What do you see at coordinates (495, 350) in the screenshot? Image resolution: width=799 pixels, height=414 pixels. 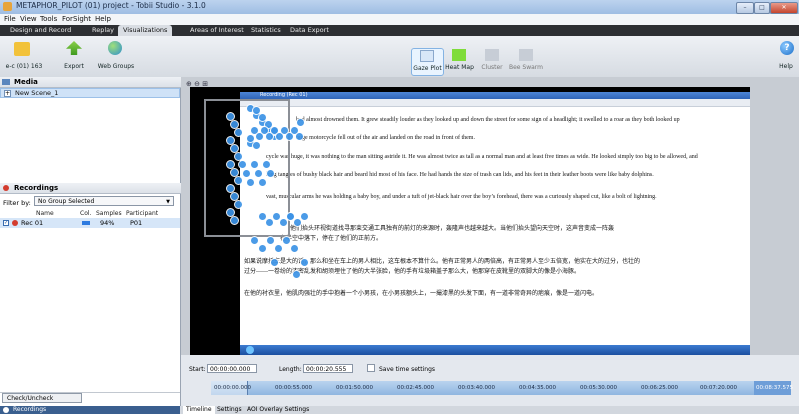 I see `stimulus-taskbar` at bounding box center [495, 350].